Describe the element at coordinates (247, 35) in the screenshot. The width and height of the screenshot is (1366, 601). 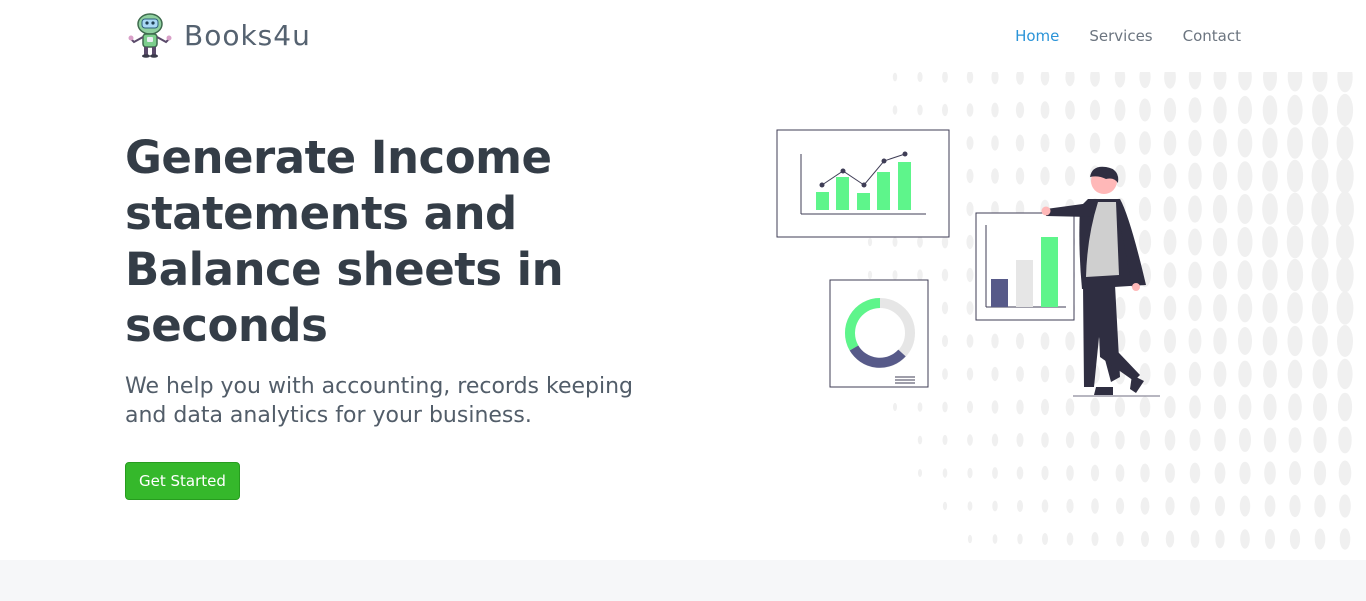
I see `brand-name: Books4u` at that location.